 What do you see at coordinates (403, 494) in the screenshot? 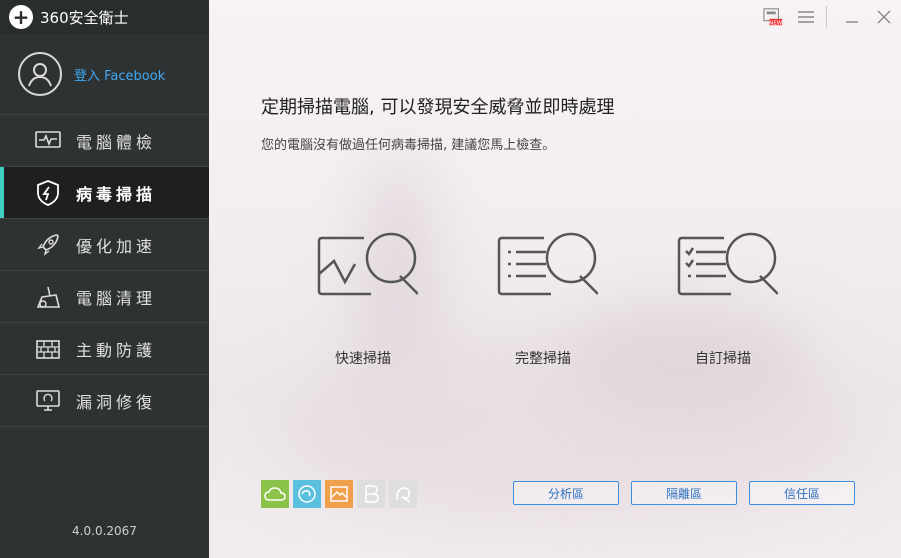
I see `q-engine-icon` at bounding box center [403, 494].